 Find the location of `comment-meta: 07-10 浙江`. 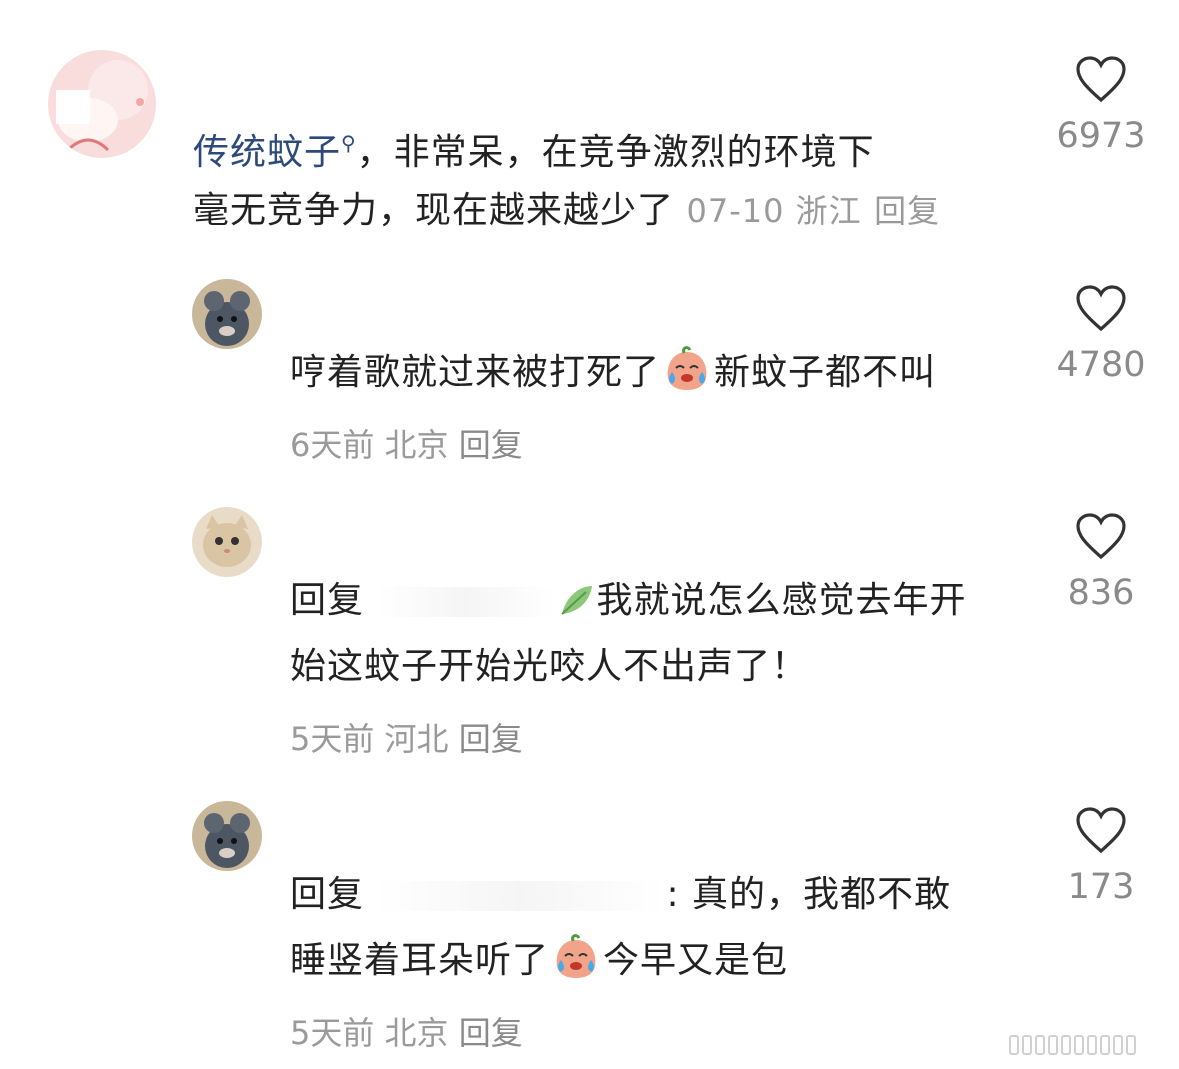

comment-meta: 07-10 浙江 is located at coordinates (774, 211).